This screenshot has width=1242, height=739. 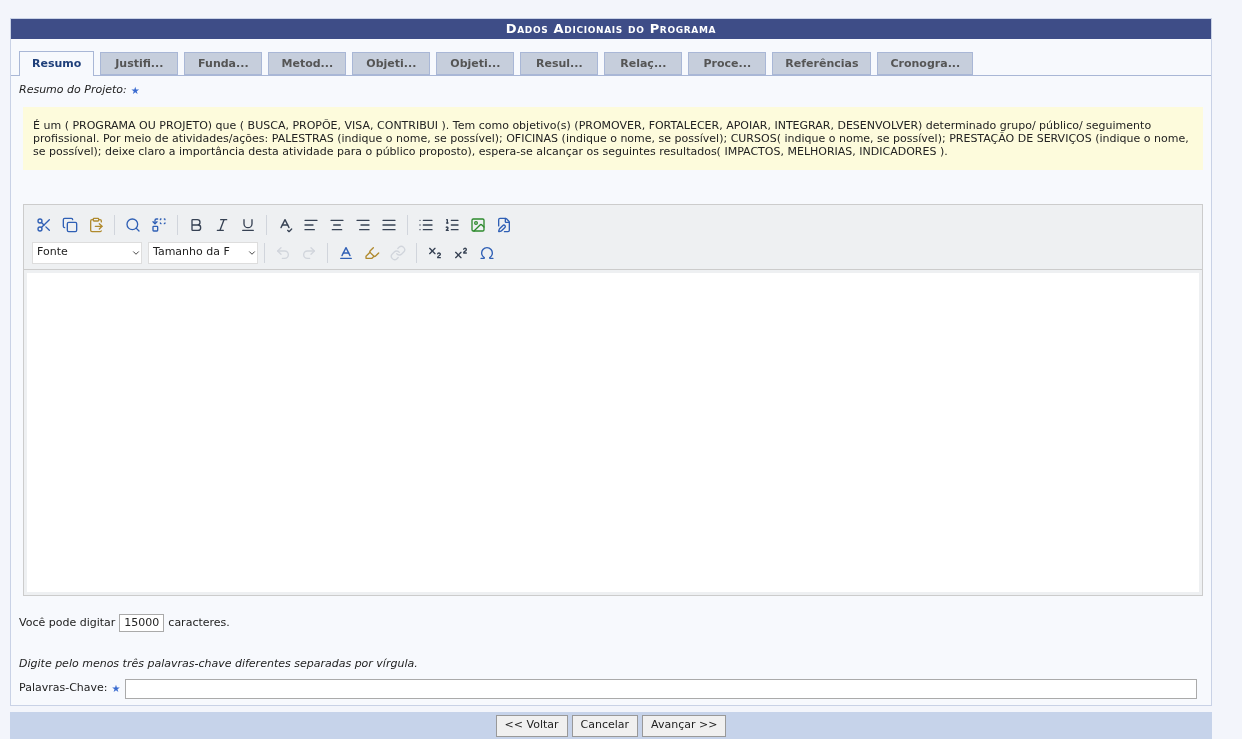 I want to click on keywords-label: Palavras-Chave:, so click(x=63, y=688).